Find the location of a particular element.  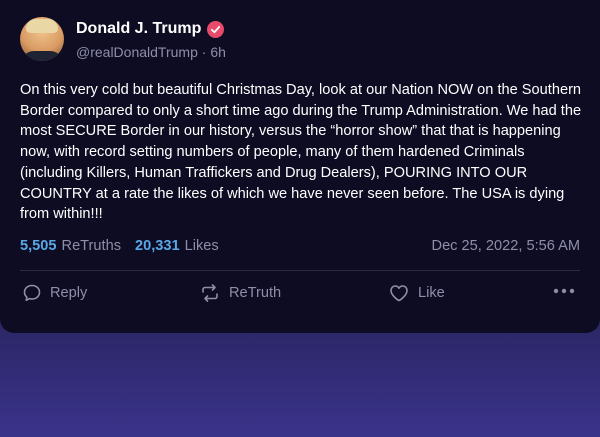

repost-arrows-icon is located at coordinates (210, 293).